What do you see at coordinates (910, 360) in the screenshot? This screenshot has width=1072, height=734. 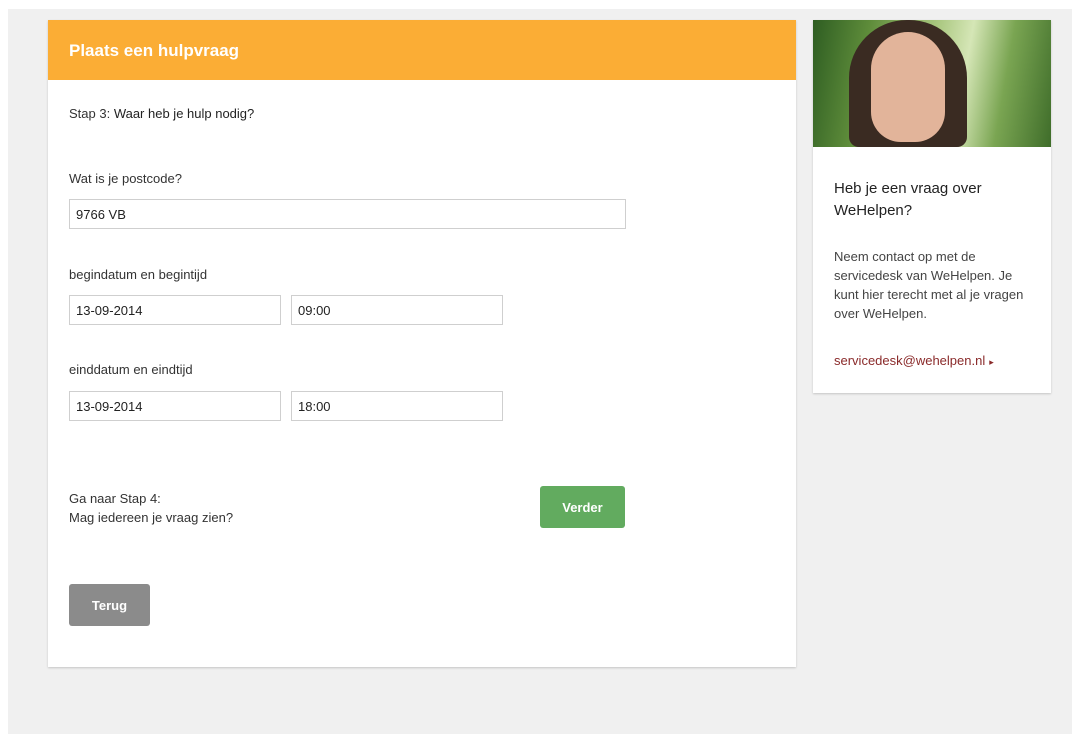 I see `servicedesk-email-text: servicedesk@wehelpen.nl` at bounding box center [910, 360].